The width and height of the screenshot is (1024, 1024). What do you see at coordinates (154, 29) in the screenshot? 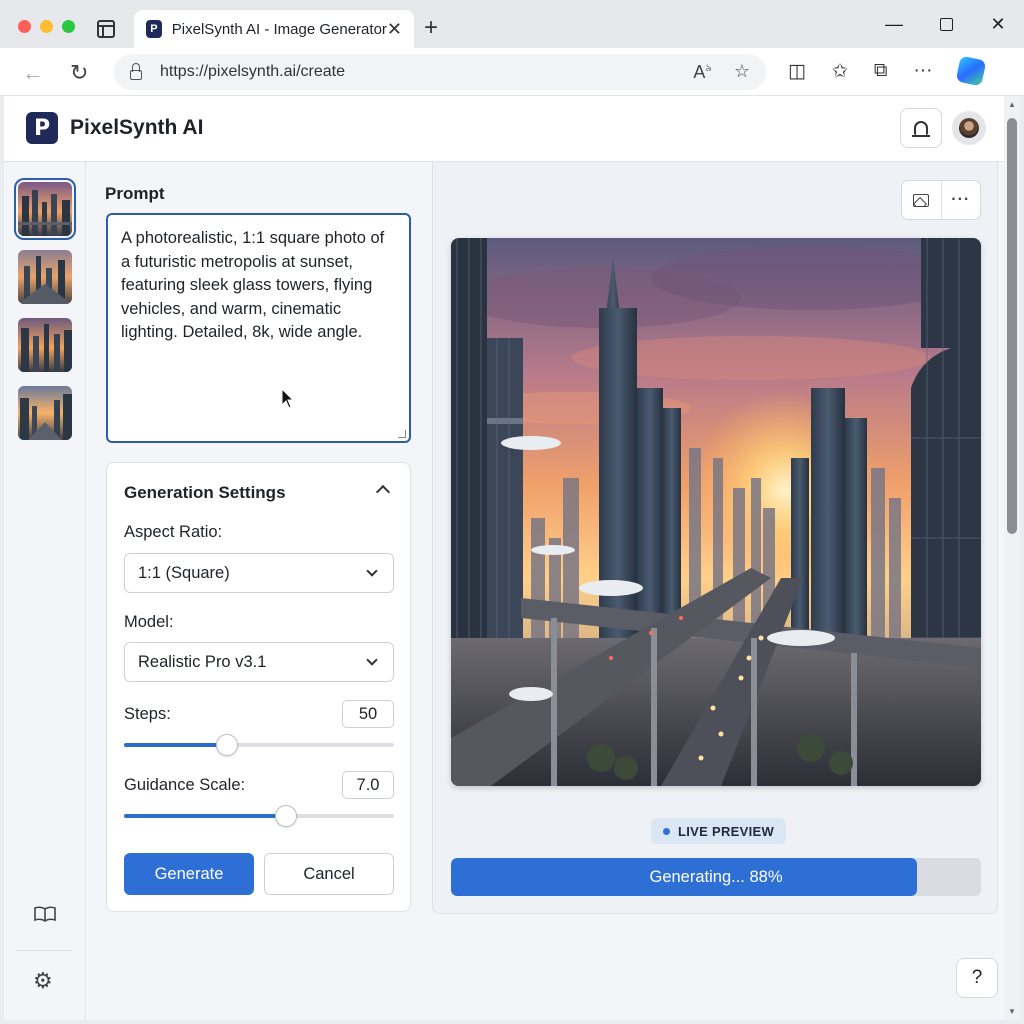
I see `favicon-icon: P` at bounding box center [154, 29].